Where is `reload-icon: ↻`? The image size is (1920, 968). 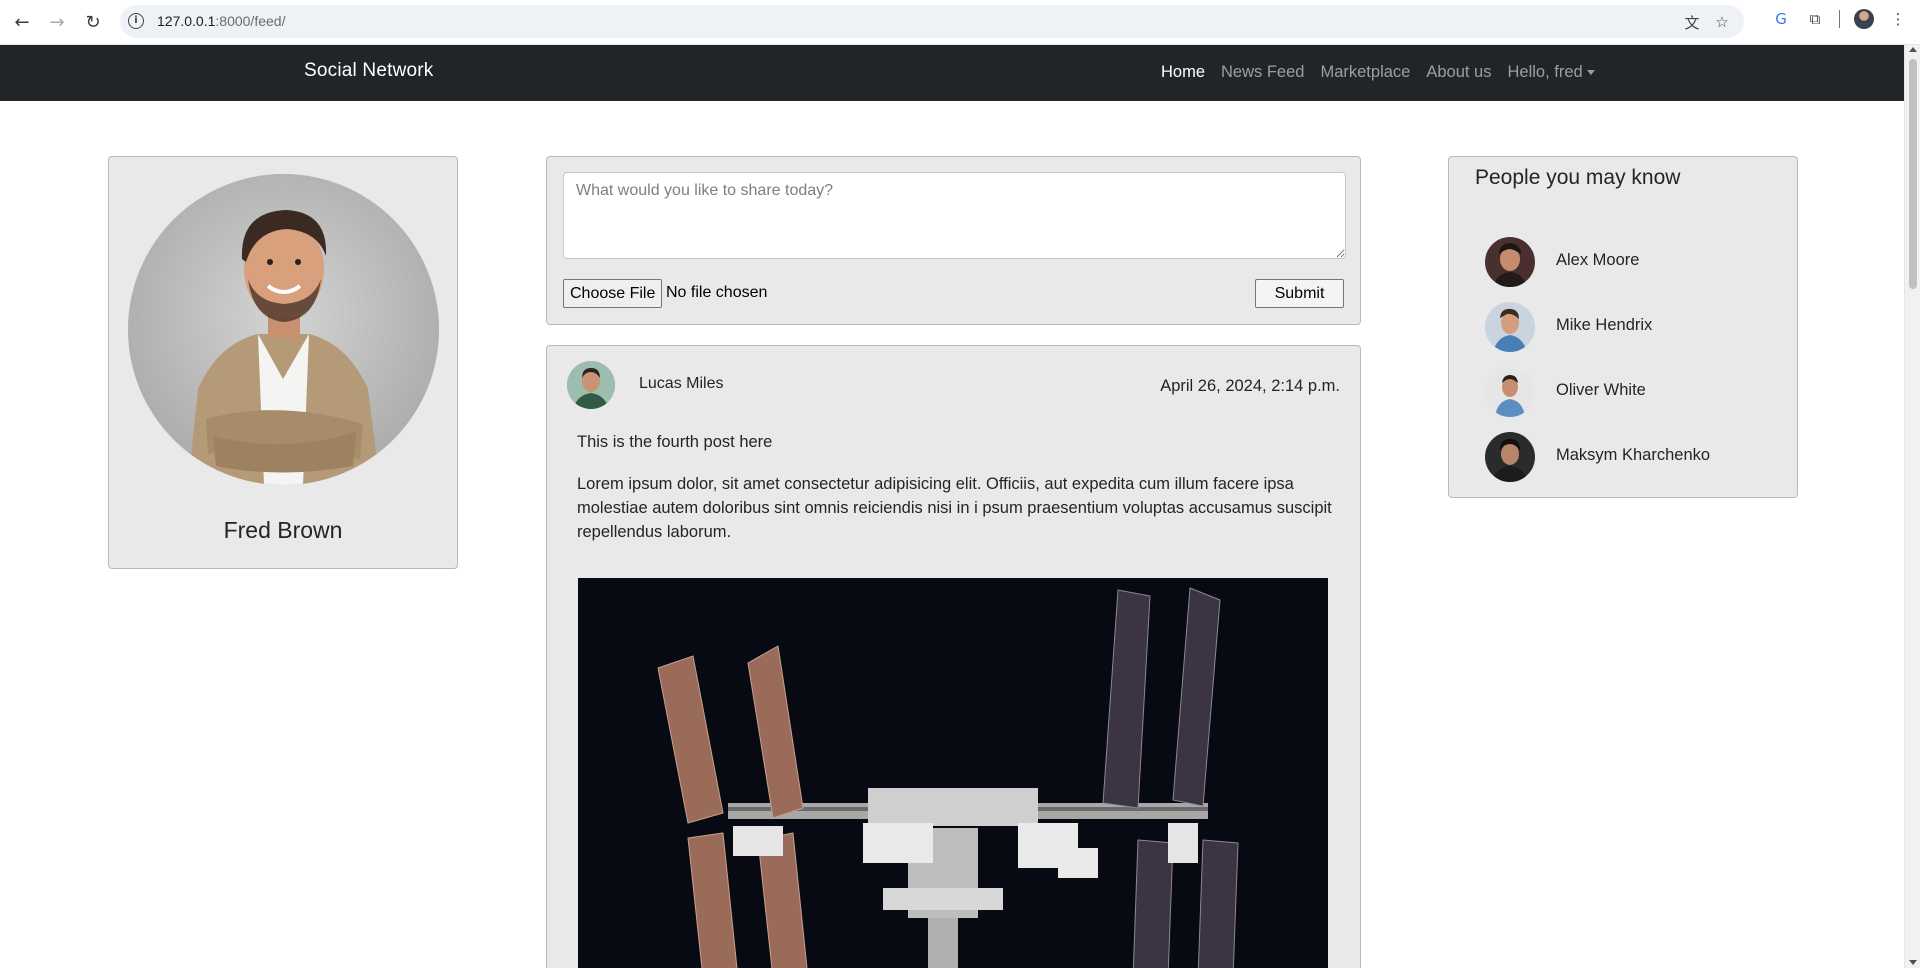 reload-icon: ↻ is located at coordinates (93, 22).